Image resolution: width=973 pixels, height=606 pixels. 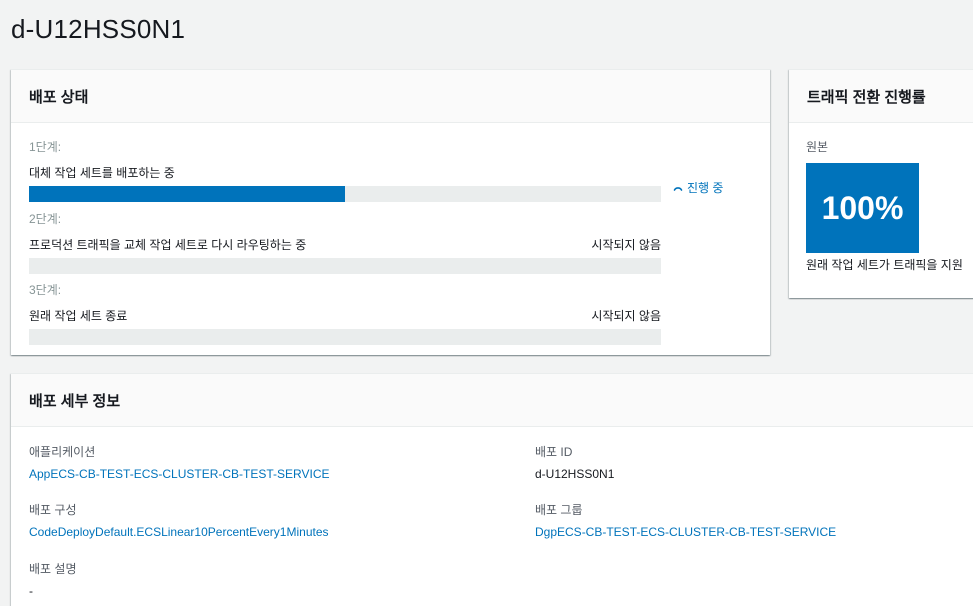 What do you see at coordinates (574, 462) in the screenshot?
I see `deployment-id-field: 배포 ID d-U12HSS0N1` at bounding box center [574, 462].